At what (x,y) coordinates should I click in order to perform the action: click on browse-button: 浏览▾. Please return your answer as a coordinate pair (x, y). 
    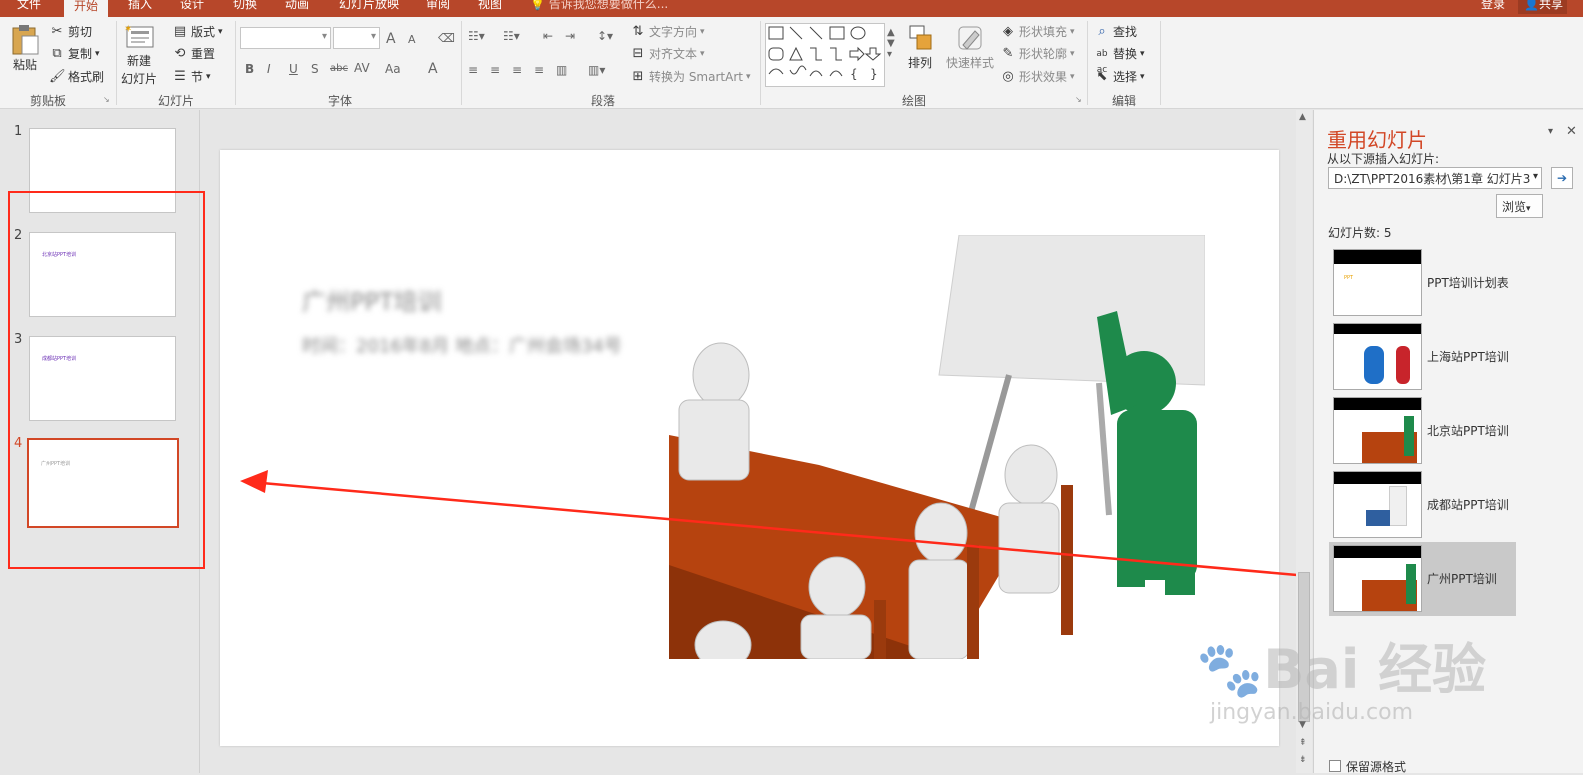
    Looking at the image, I should click on (1519, 206).